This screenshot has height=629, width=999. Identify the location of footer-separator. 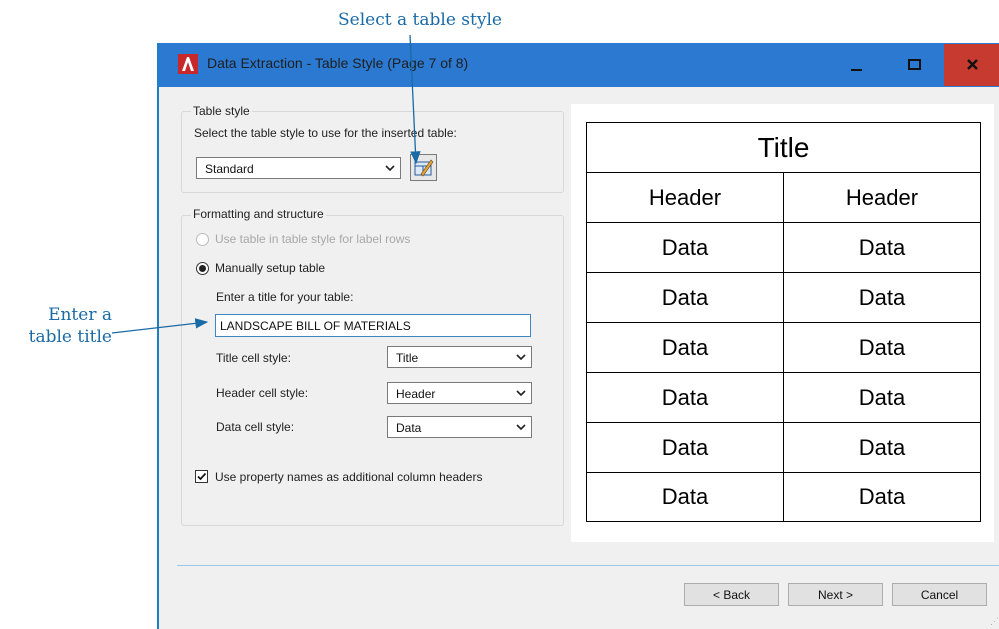
(588, 565).